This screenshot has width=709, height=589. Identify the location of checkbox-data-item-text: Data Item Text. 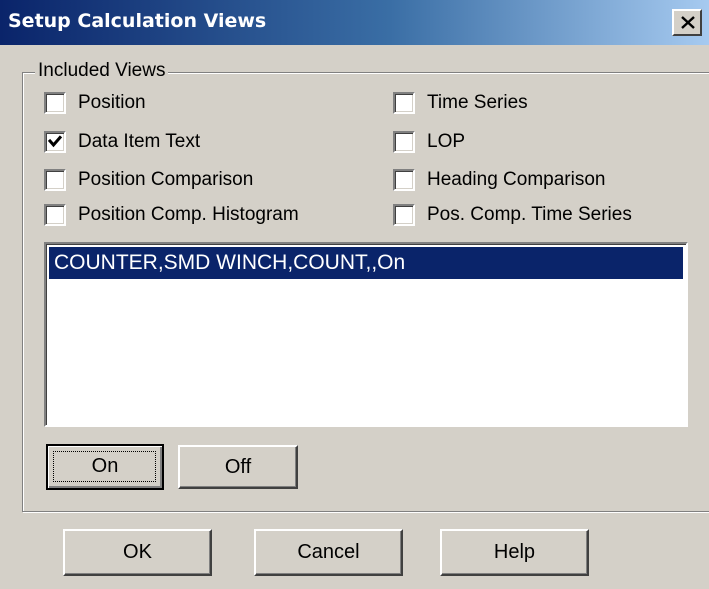
(122, 142).